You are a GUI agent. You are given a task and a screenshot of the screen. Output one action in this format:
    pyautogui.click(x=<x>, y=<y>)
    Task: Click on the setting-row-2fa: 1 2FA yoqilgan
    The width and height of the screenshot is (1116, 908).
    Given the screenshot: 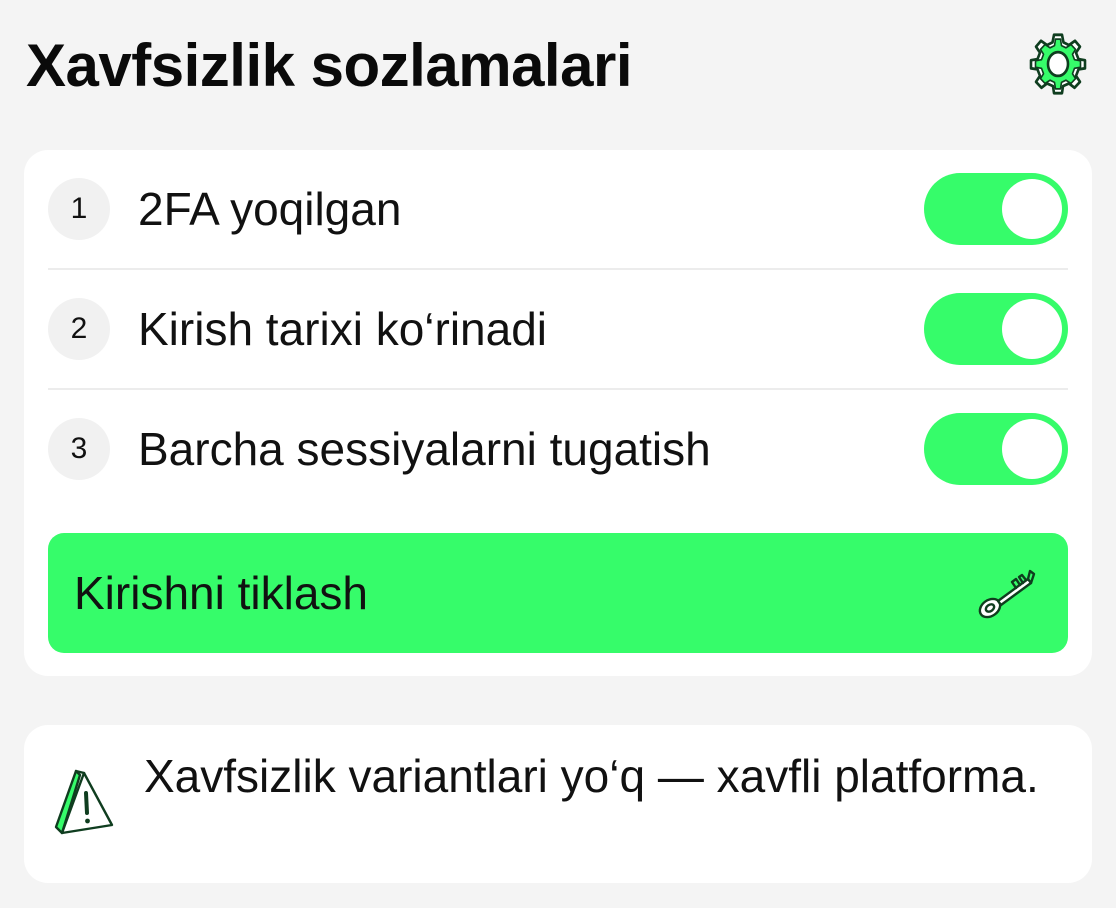 What is the action you would take?
    pyautogui.click(x=558, y=210)
    